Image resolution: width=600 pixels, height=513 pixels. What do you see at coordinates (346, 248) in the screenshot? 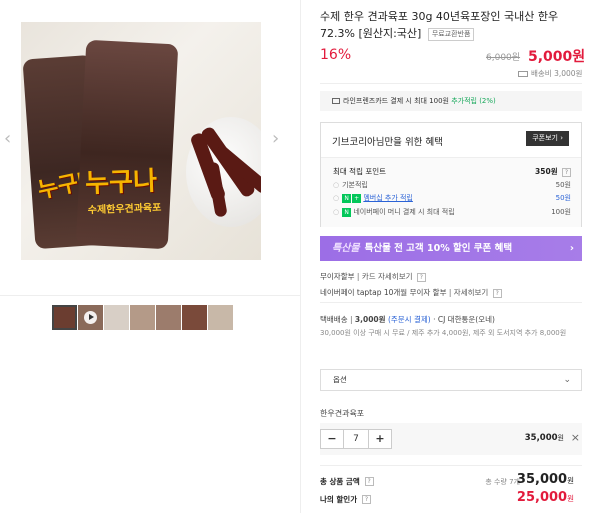
I see `promo-logo: 특산물` at bounding box center [346, 248].